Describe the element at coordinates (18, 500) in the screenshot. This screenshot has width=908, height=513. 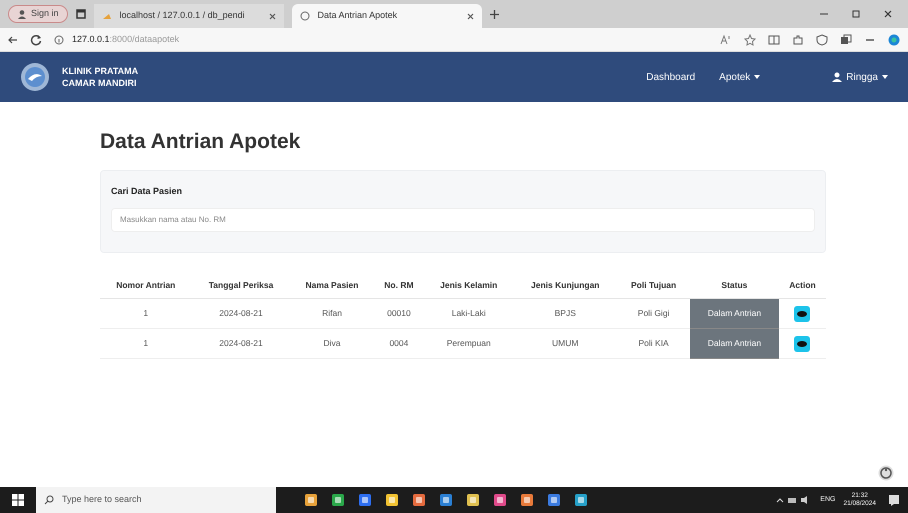
I see `windows-start-icon` at that location.